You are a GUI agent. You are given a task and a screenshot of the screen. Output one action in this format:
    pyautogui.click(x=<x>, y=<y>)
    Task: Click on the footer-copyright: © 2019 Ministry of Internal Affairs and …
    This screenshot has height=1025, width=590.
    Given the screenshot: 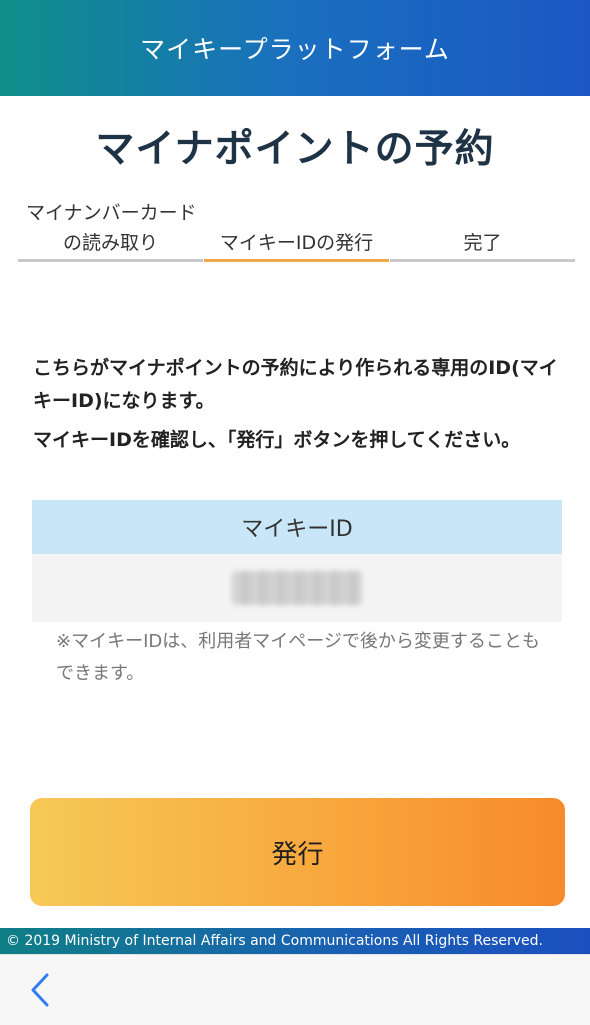 What is the action you would take?
    pyautogui.click(x=295, y=941)
    